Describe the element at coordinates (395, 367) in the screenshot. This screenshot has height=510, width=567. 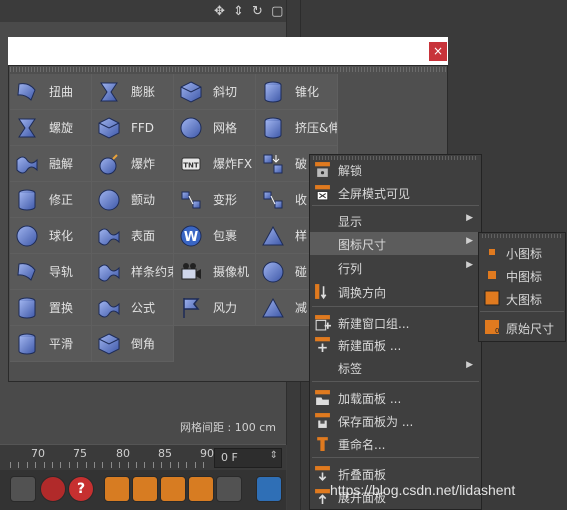
I see `menu-item-9: 标签 ▶` at that location.